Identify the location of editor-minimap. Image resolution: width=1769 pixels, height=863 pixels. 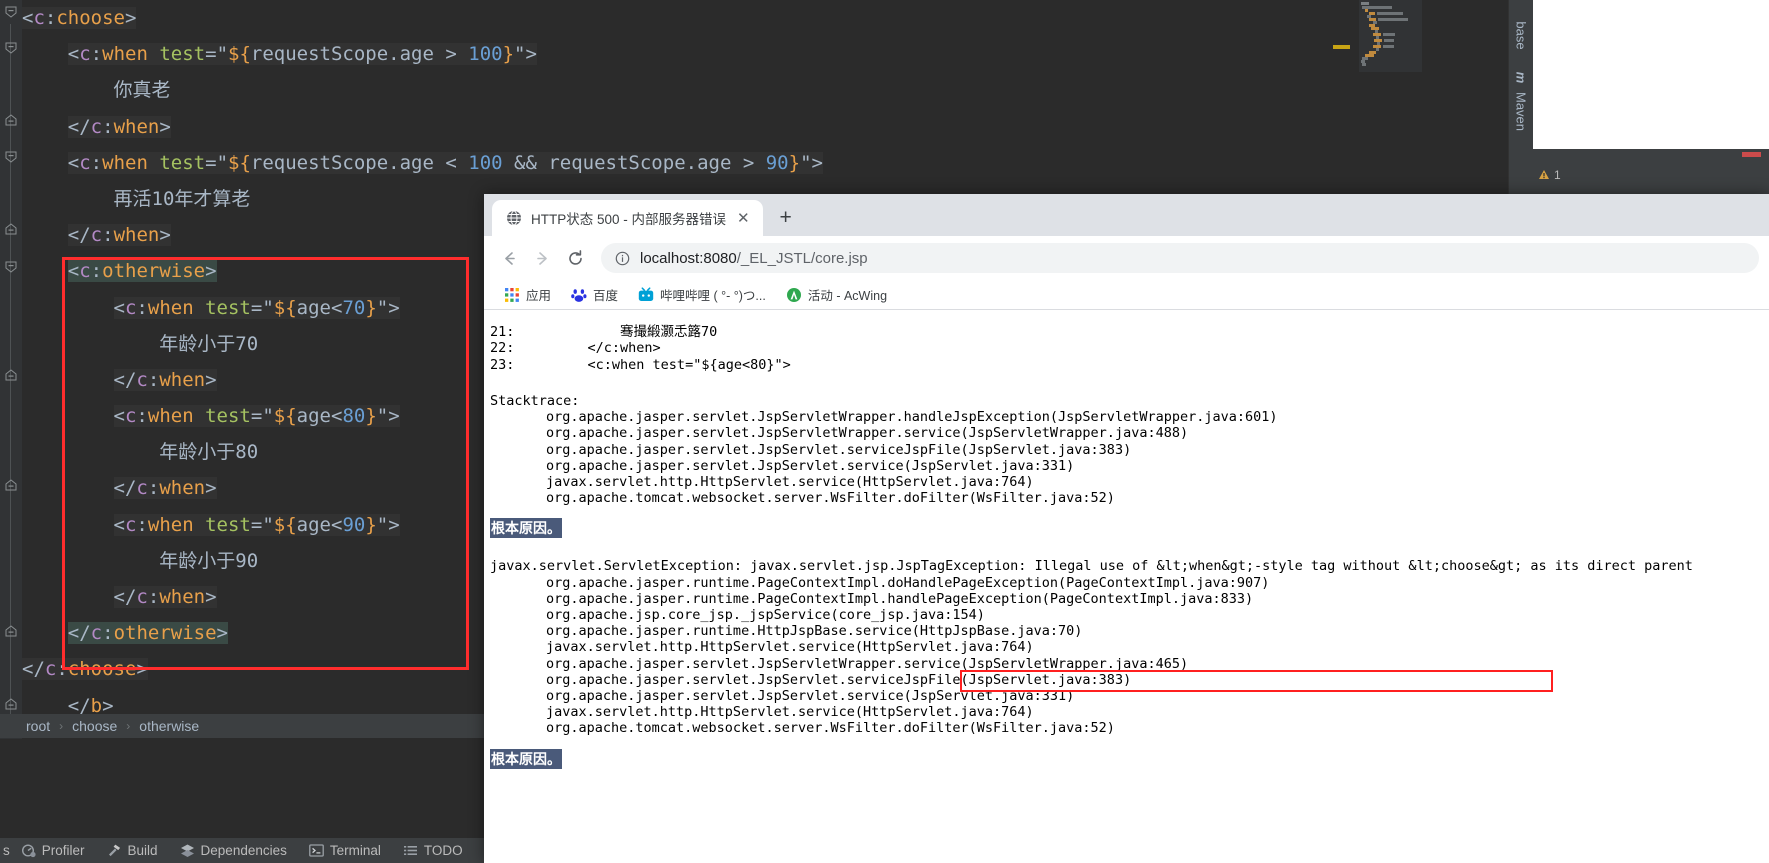
(1390, 36).